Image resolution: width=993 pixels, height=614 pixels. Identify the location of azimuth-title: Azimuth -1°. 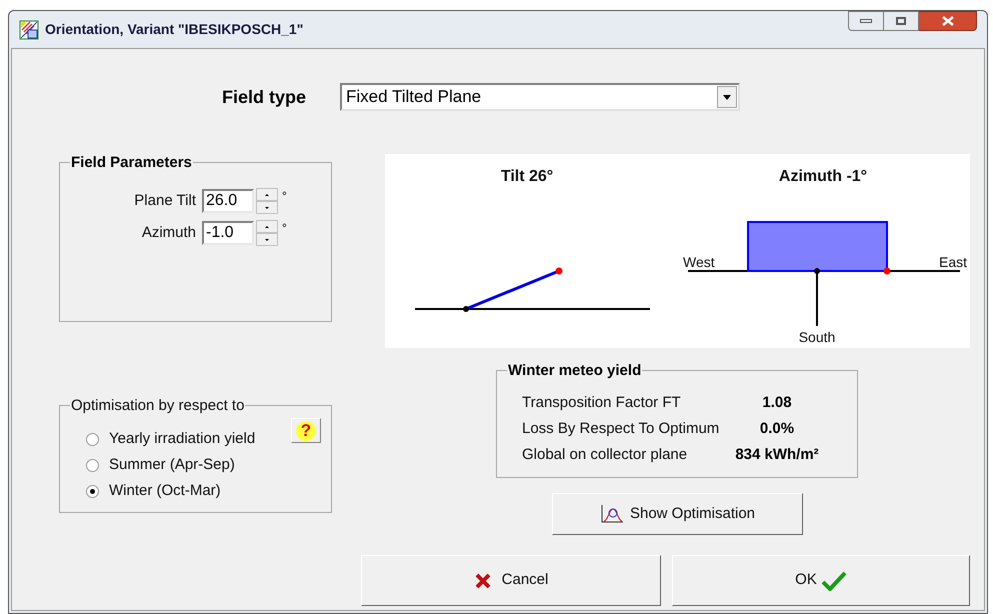
(823, 176).